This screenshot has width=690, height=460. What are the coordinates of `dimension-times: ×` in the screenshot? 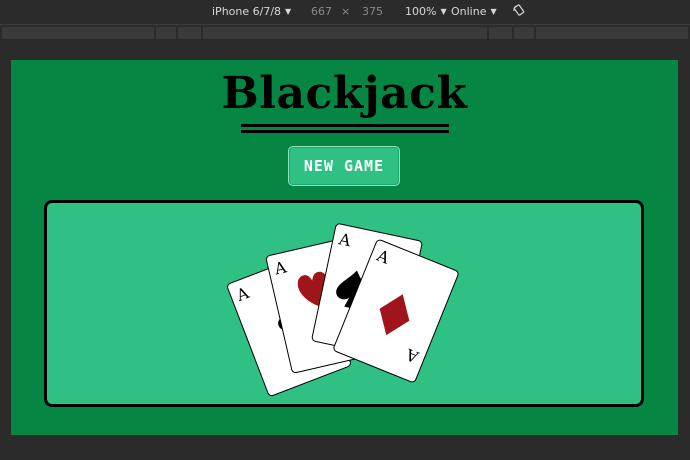 It's located at (346, 11).